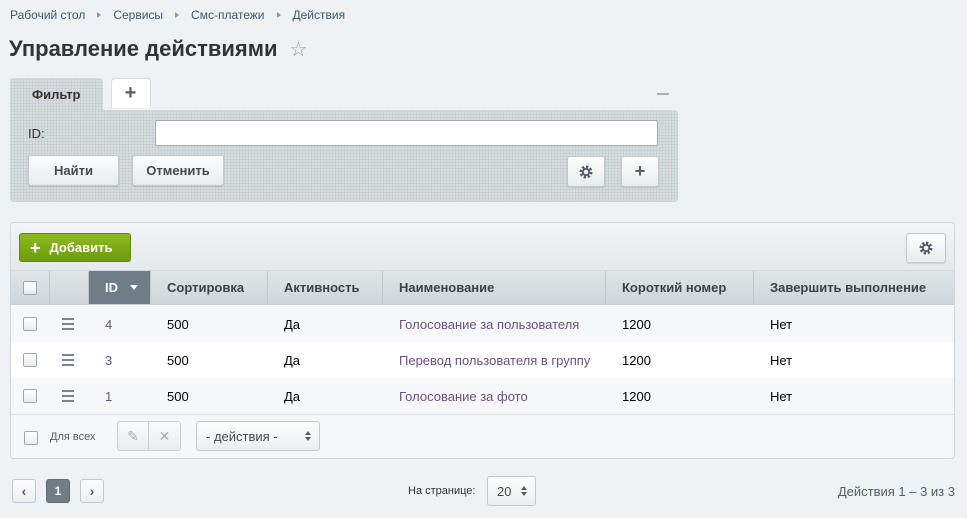 The image size is (967, 518). Describe the element at coordinates (143, 48) in the screenshot. I see `page-title: Управление действиями` at that location.